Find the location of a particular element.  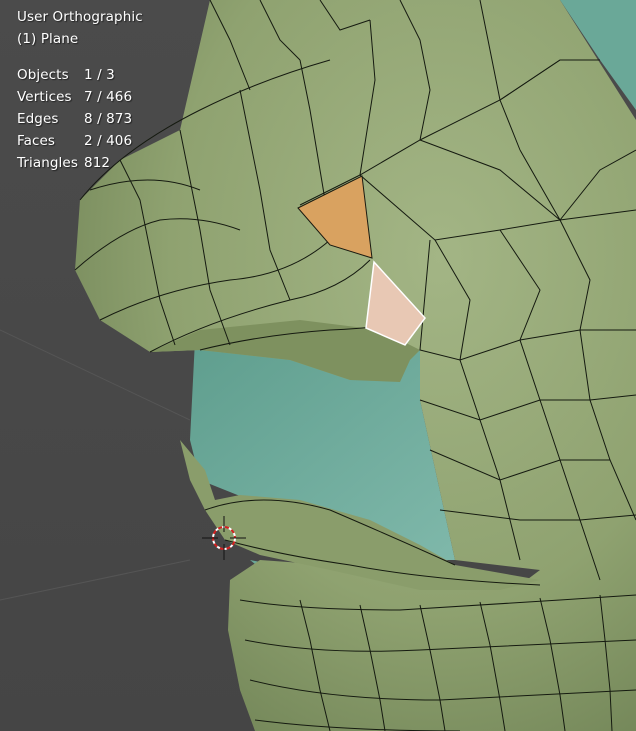

overlay-spacer is located at coordinates (80, 57).